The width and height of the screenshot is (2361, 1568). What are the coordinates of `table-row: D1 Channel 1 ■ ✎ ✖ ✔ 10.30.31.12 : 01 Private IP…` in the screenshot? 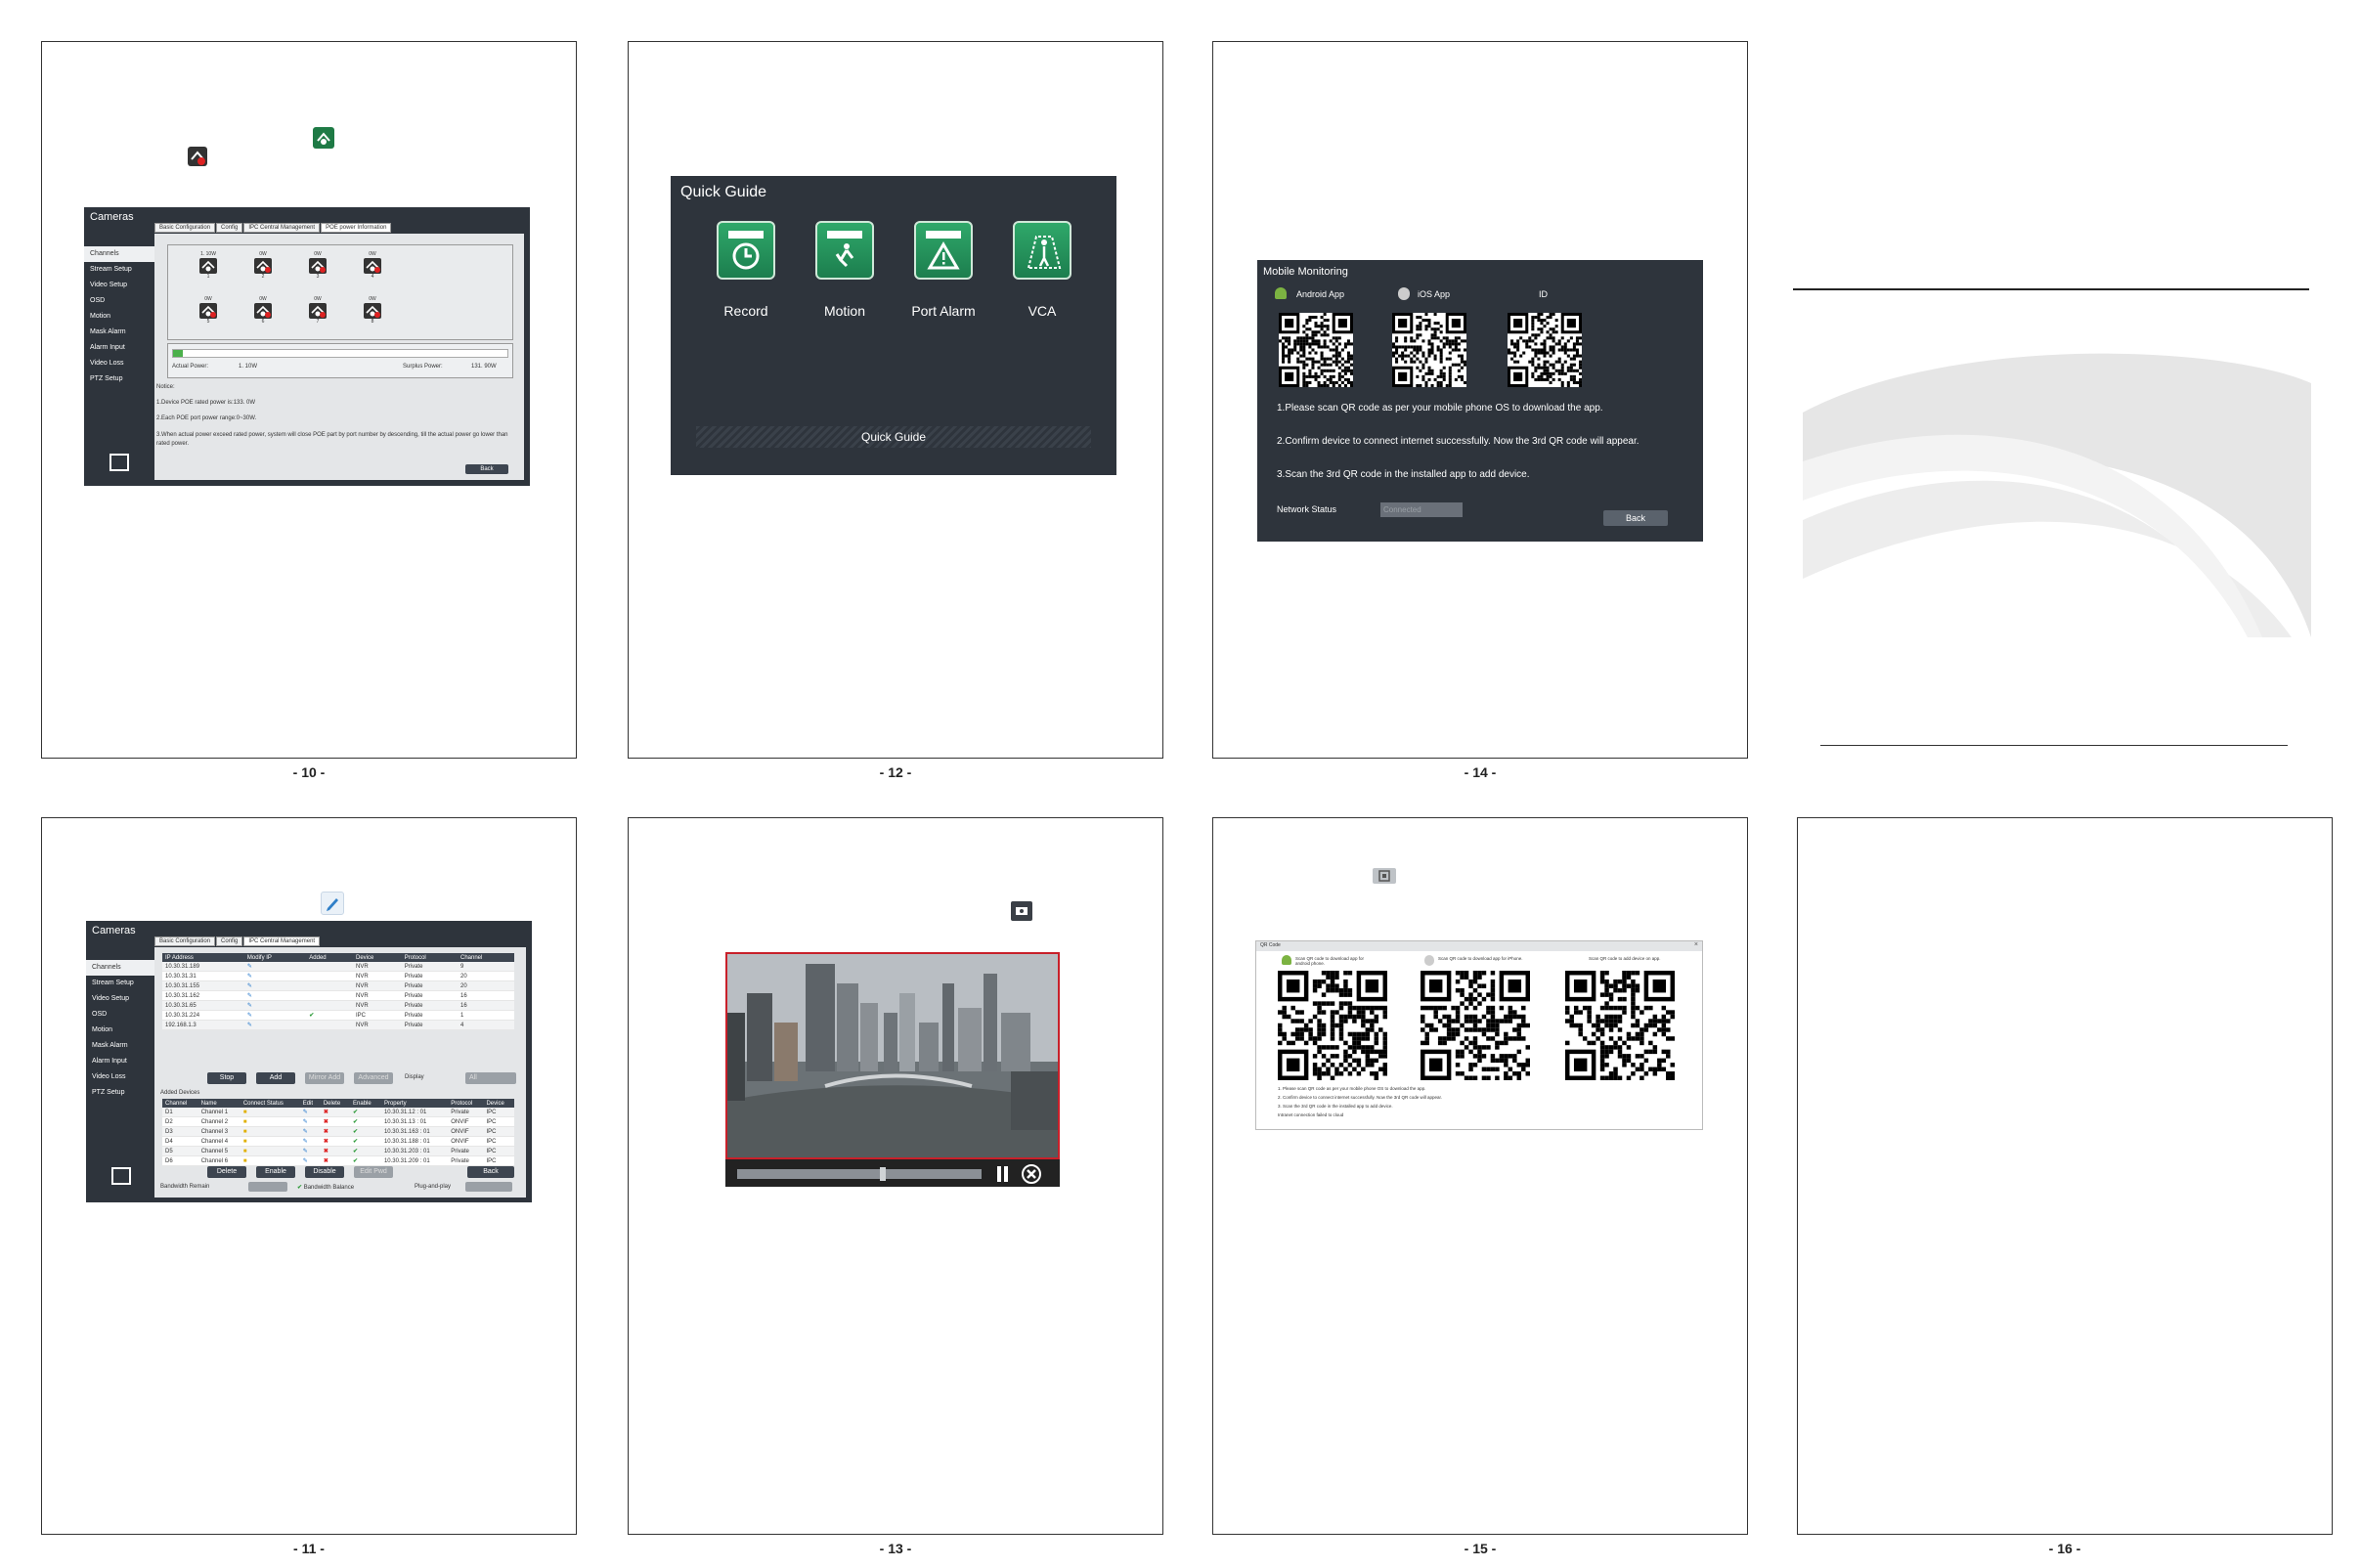 It's located at (338, 1113).